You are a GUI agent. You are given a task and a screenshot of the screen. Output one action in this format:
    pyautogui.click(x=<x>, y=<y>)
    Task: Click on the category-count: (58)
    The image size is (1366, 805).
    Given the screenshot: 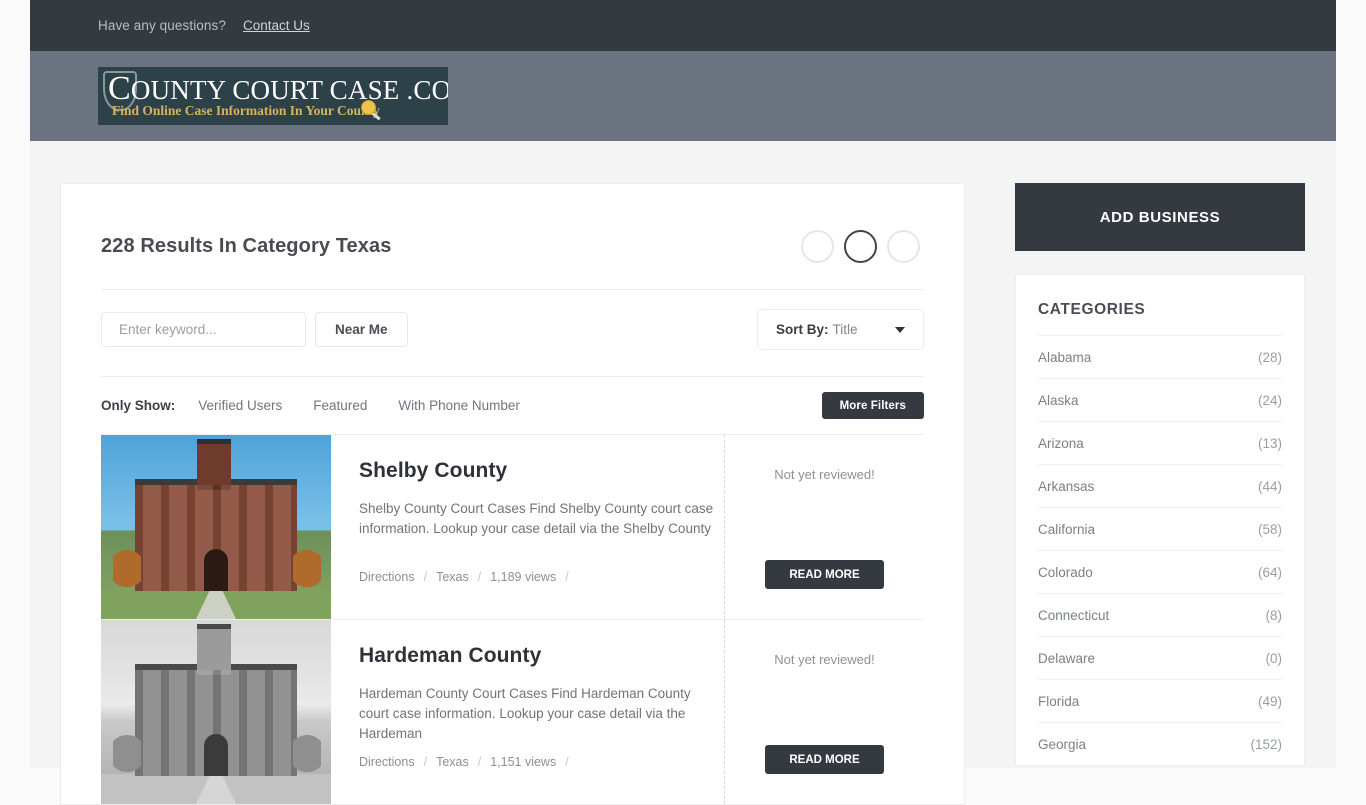 What is the action you would take?
    pyautogui.click(x=1269, y=529)
    